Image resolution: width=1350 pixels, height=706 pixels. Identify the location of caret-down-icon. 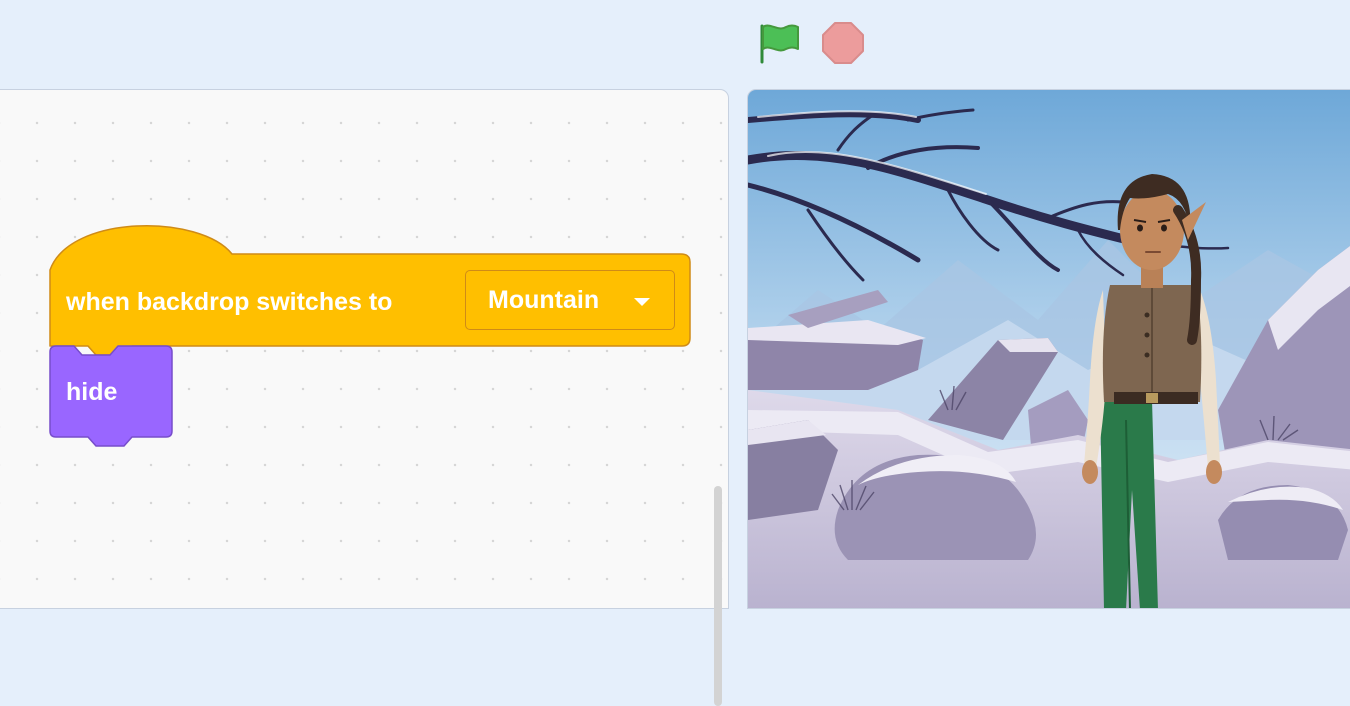
(642, 302).